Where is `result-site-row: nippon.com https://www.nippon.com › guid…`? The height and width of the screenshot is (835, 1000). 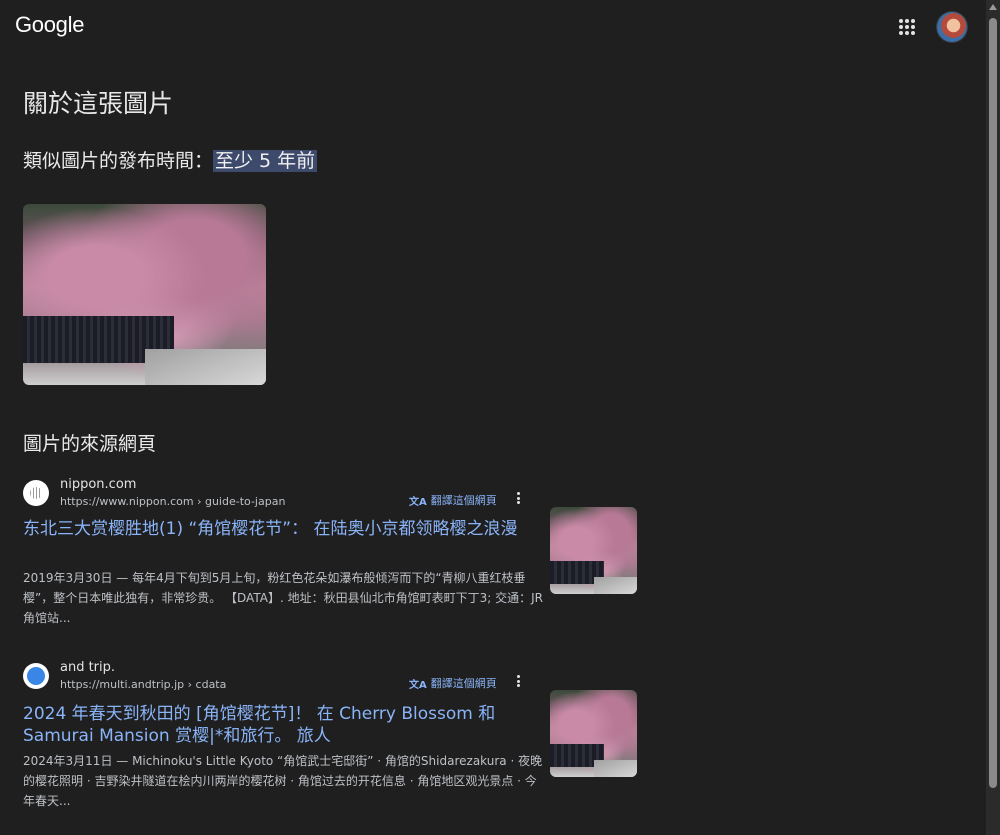 result-site-row: nippon.com https://www.nippon.com › guid… is located at coordinates (330, 494).